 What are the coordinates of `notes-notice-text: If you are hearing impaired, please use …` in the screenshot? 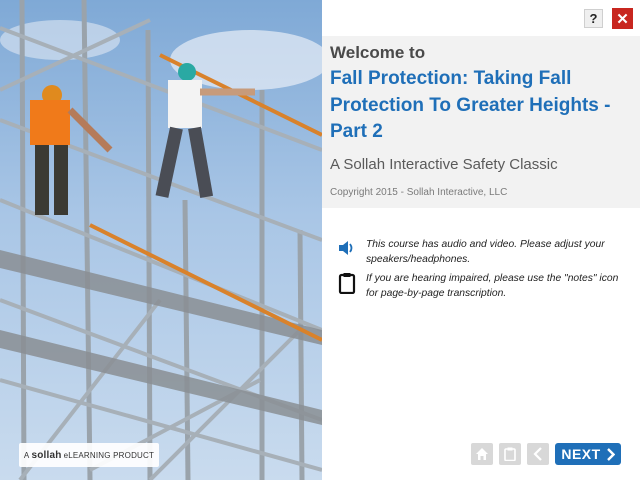 It's located at (492, 286).